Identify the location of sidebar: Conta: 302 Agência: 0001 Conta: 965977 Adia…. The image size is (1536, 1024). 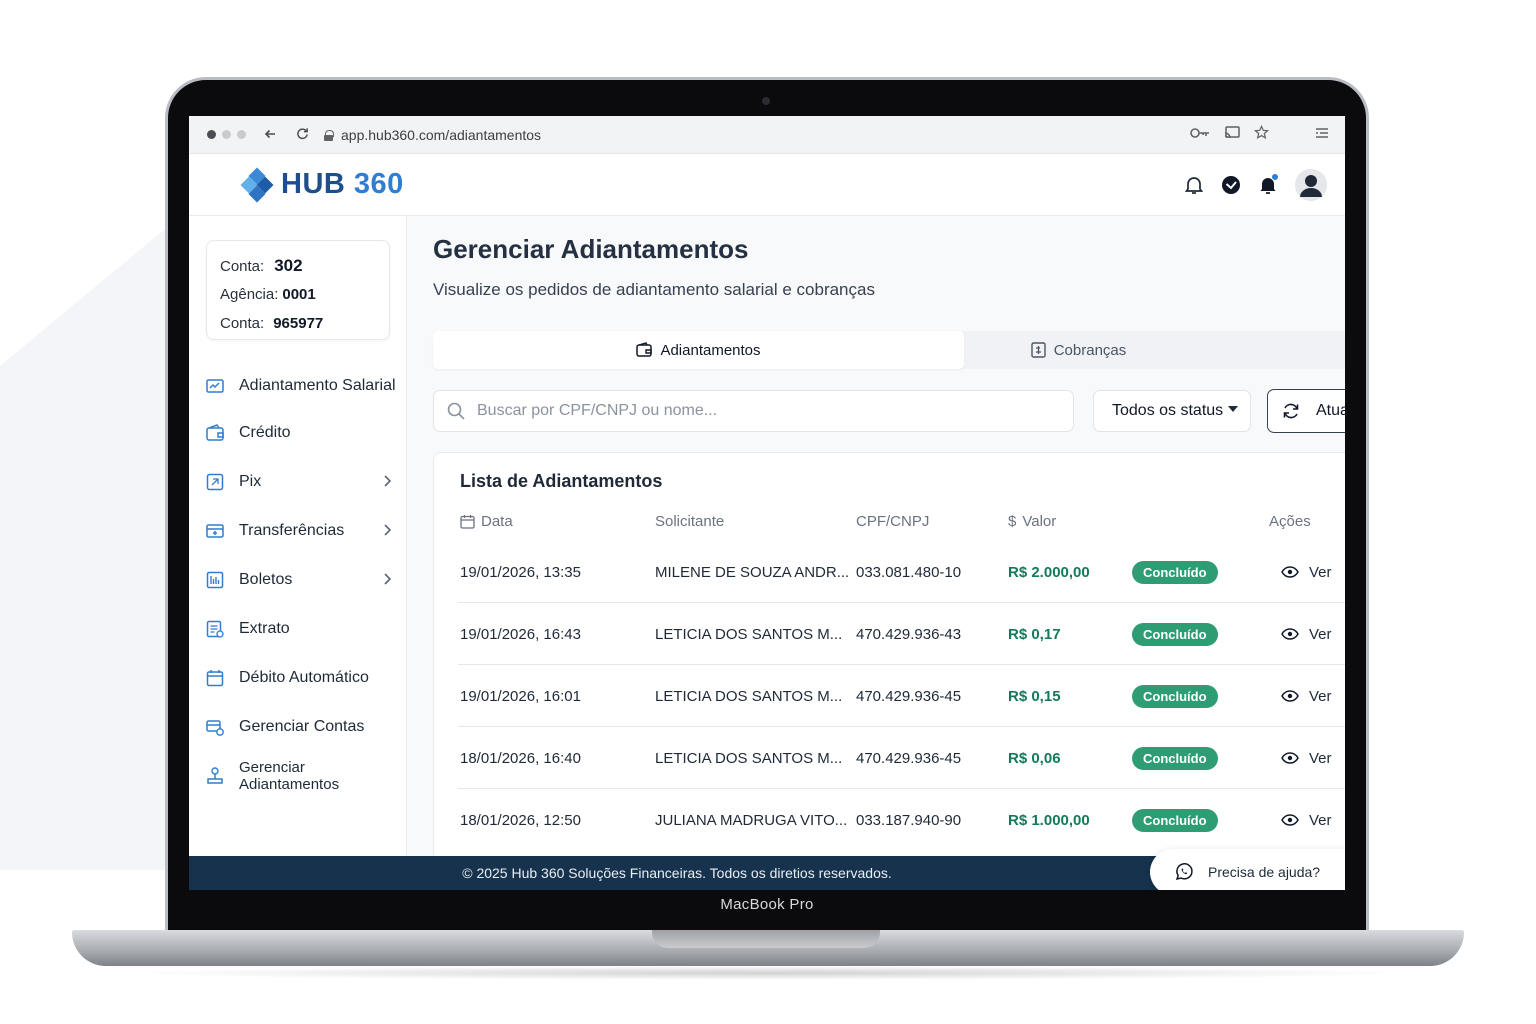
(298, 536).